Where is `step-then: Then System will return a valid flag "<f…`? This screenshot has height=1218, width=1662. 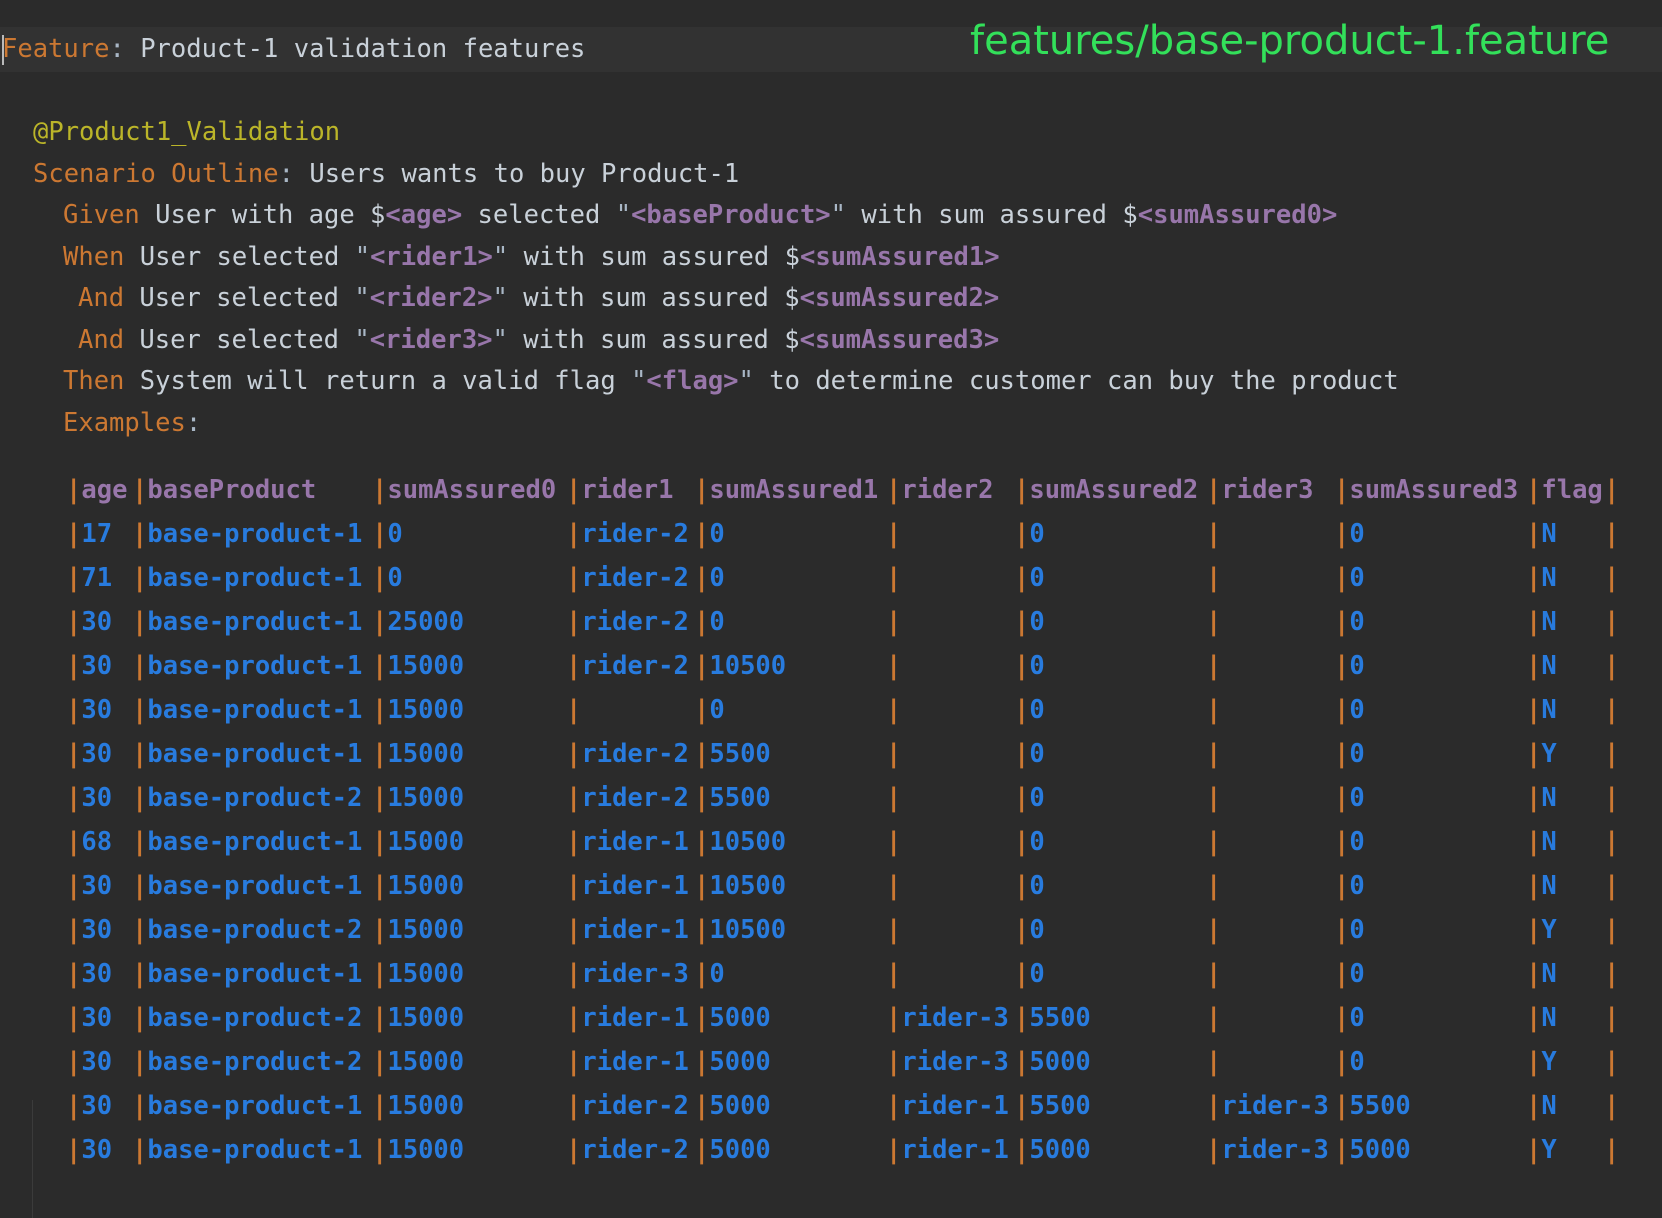
step-then: Then System will return a valid flag "<f… is located at coordinates (731, 381).